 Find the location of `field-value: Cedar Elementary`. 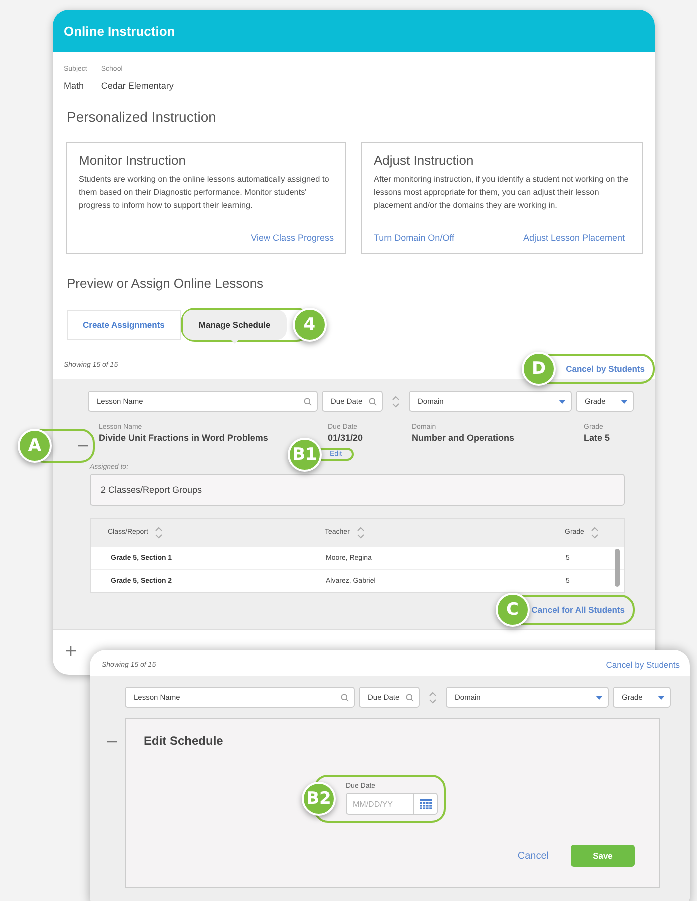

field-value: Cedar Elementary is located at coordinates (137, 86).